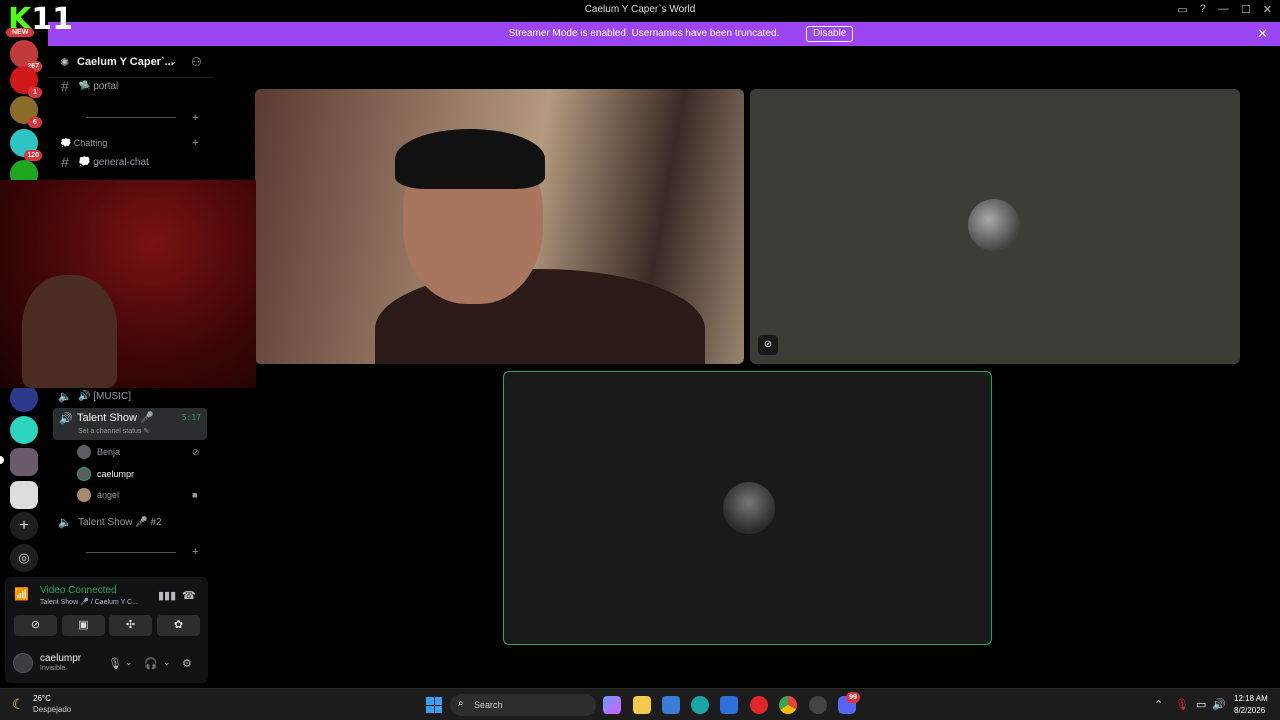  What do you see at coordinates (53, 668) in the screenshot?
I see `user-status: Invisible` at bounding box center [53, 668].